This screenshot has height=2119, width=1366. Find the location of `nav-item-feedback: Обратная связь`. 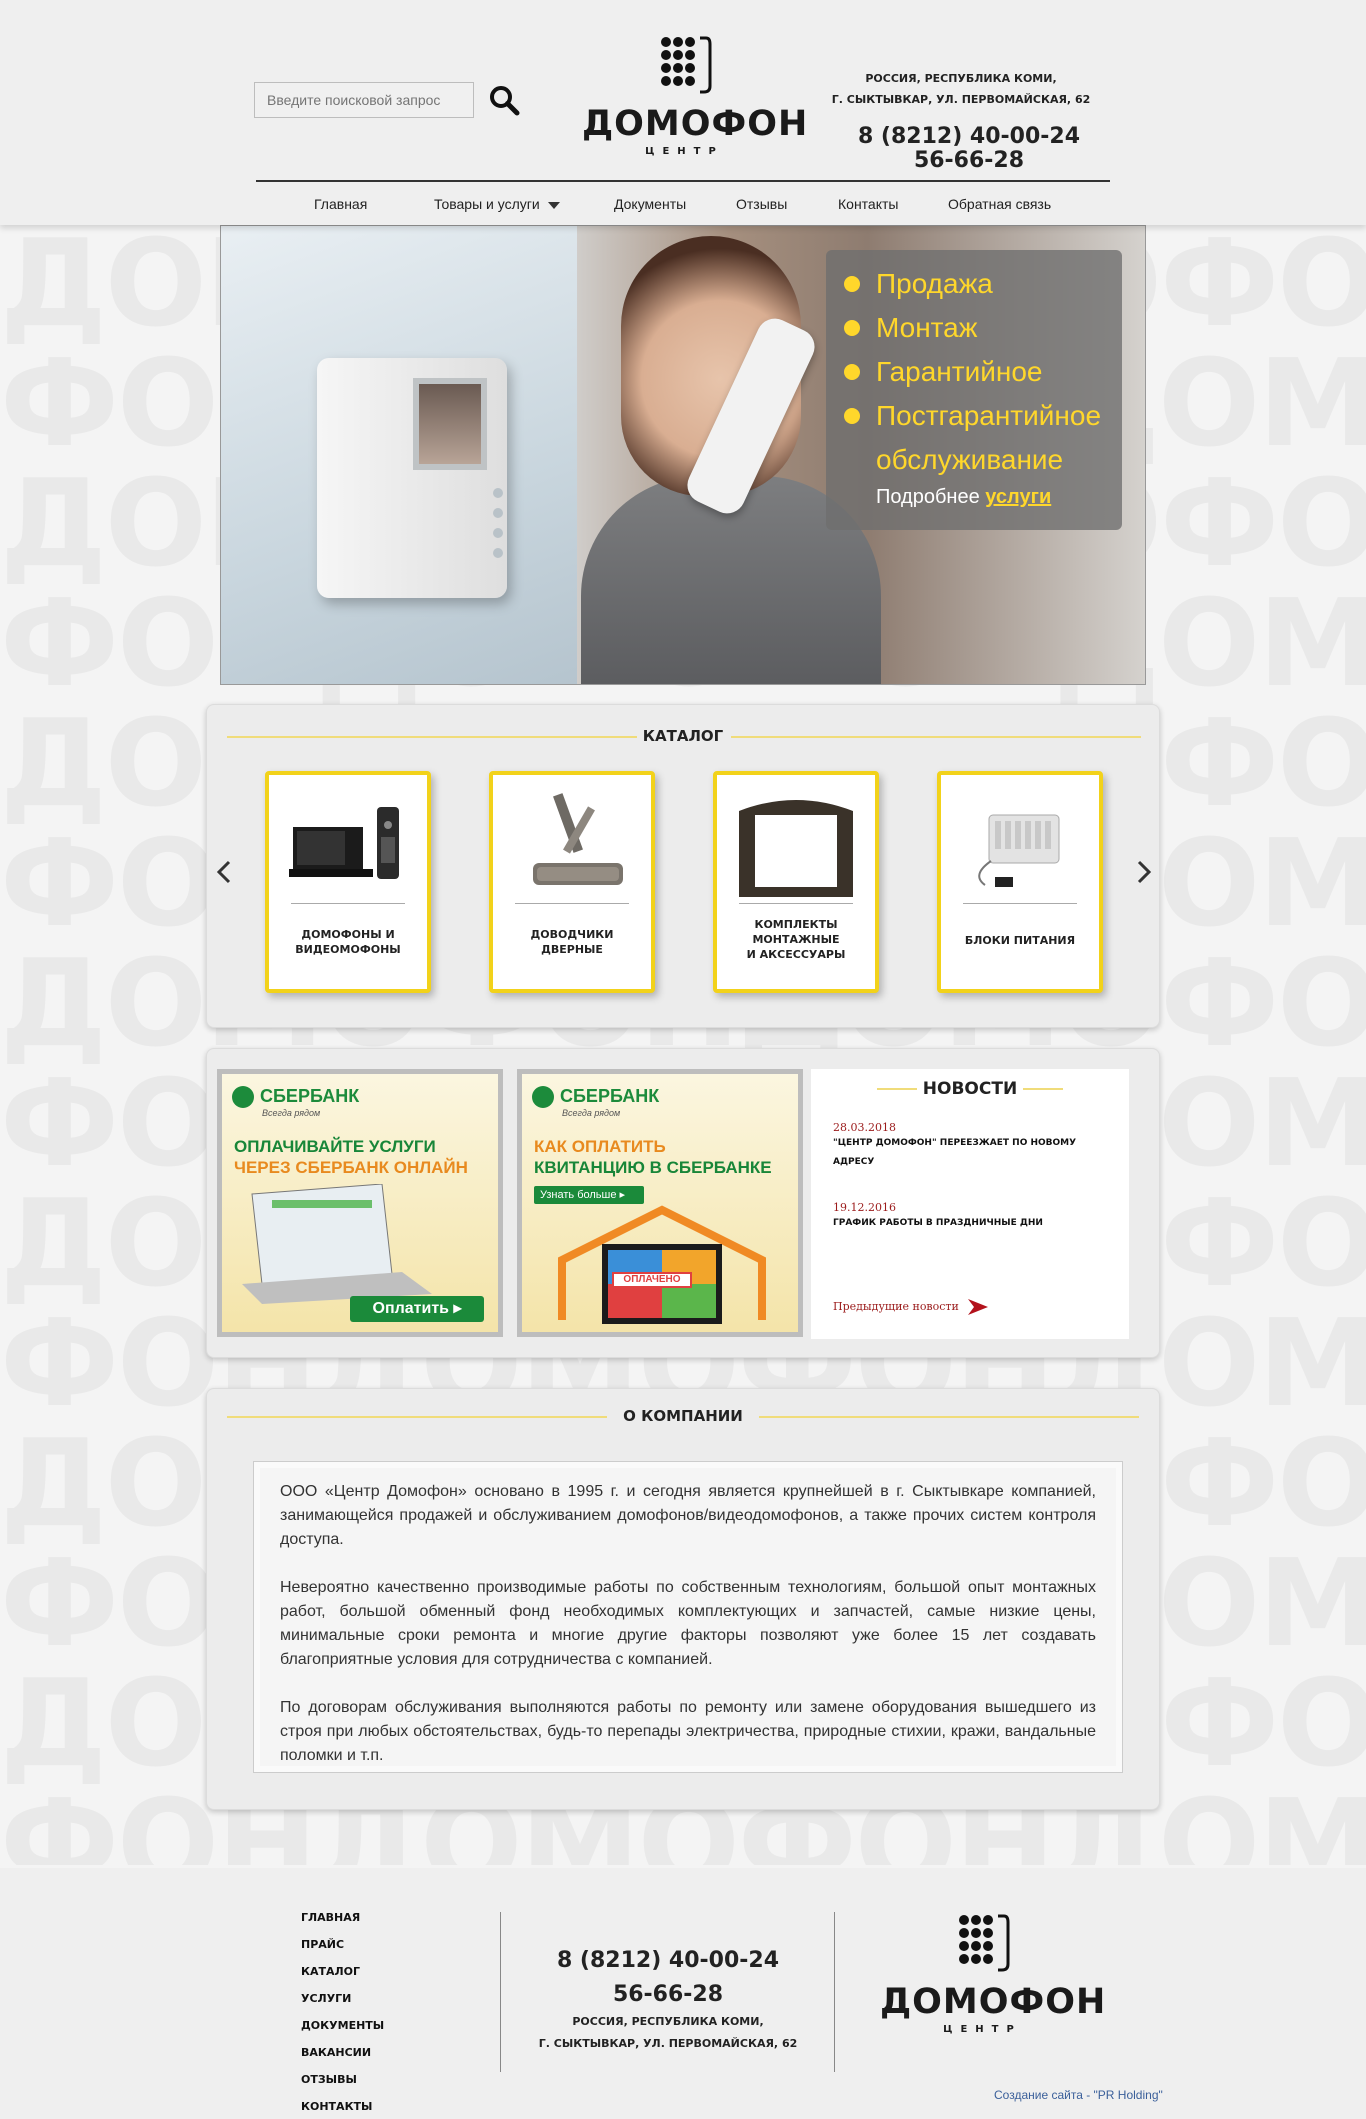

nav-item-feedback: Обратная связь is located at coordinates (999, 204).